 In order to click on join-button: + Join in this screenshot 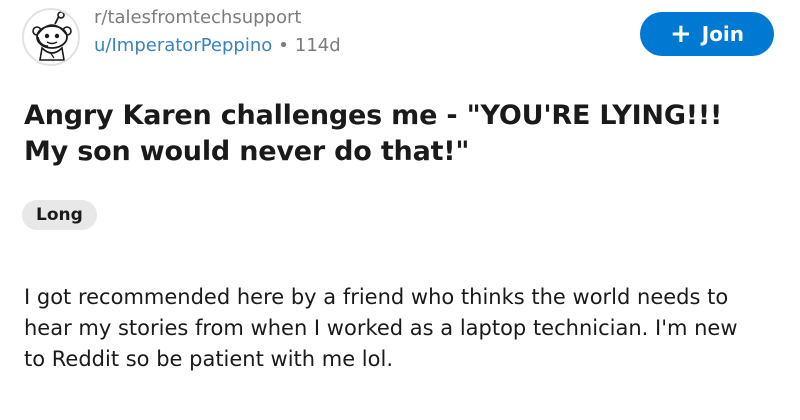, I will do `click(707, 34)`.